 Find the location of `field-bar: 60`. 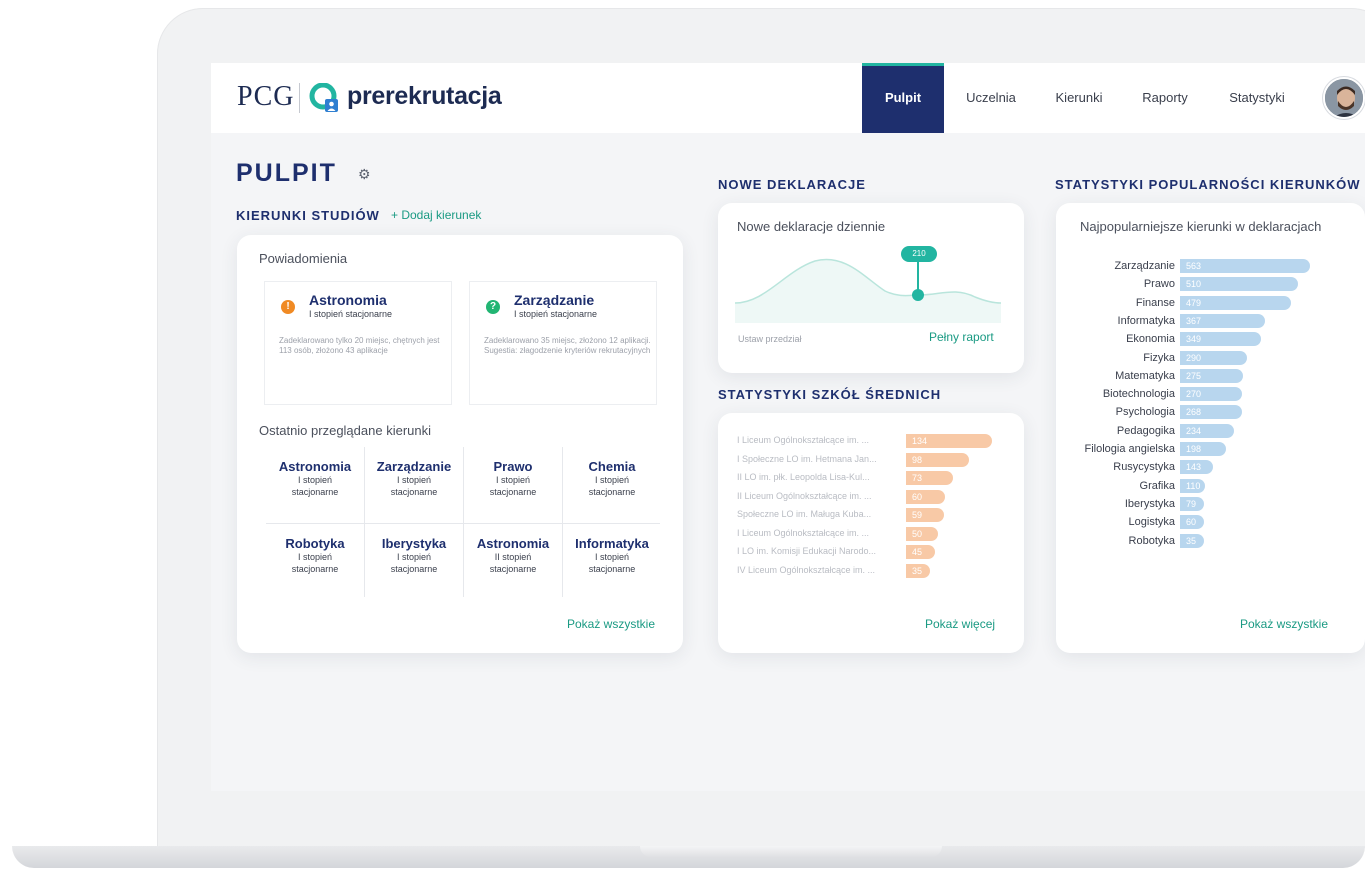

field-bar: 60 is located at coordinates (1192, 522).